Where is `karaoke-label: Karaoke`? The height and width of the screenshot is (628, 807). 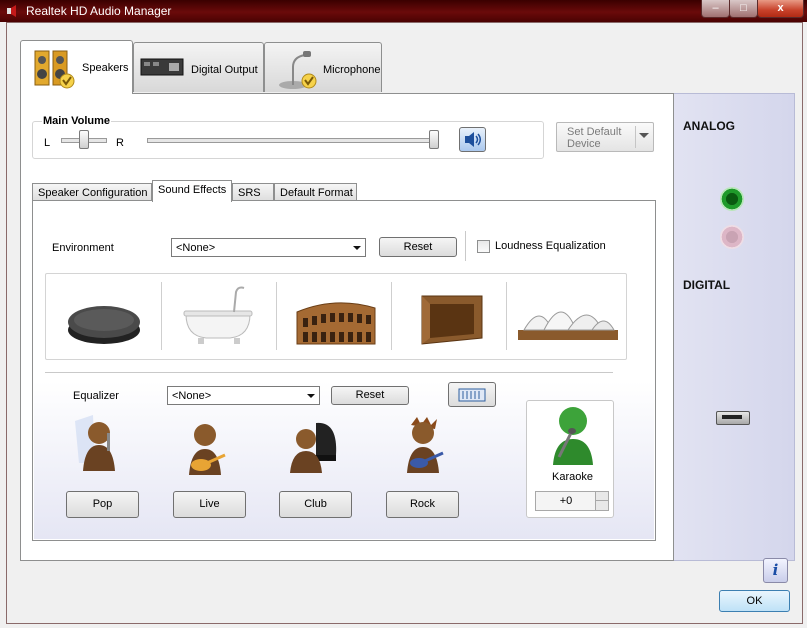
karaoke-label: Karaoke is located at coordinates (572, 477).